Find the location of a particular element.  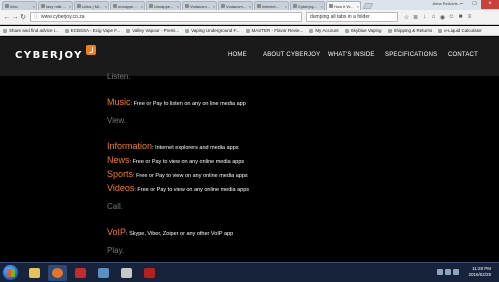

bookmark-label: Skyblue Vaping is located at coordinates (366, 30).